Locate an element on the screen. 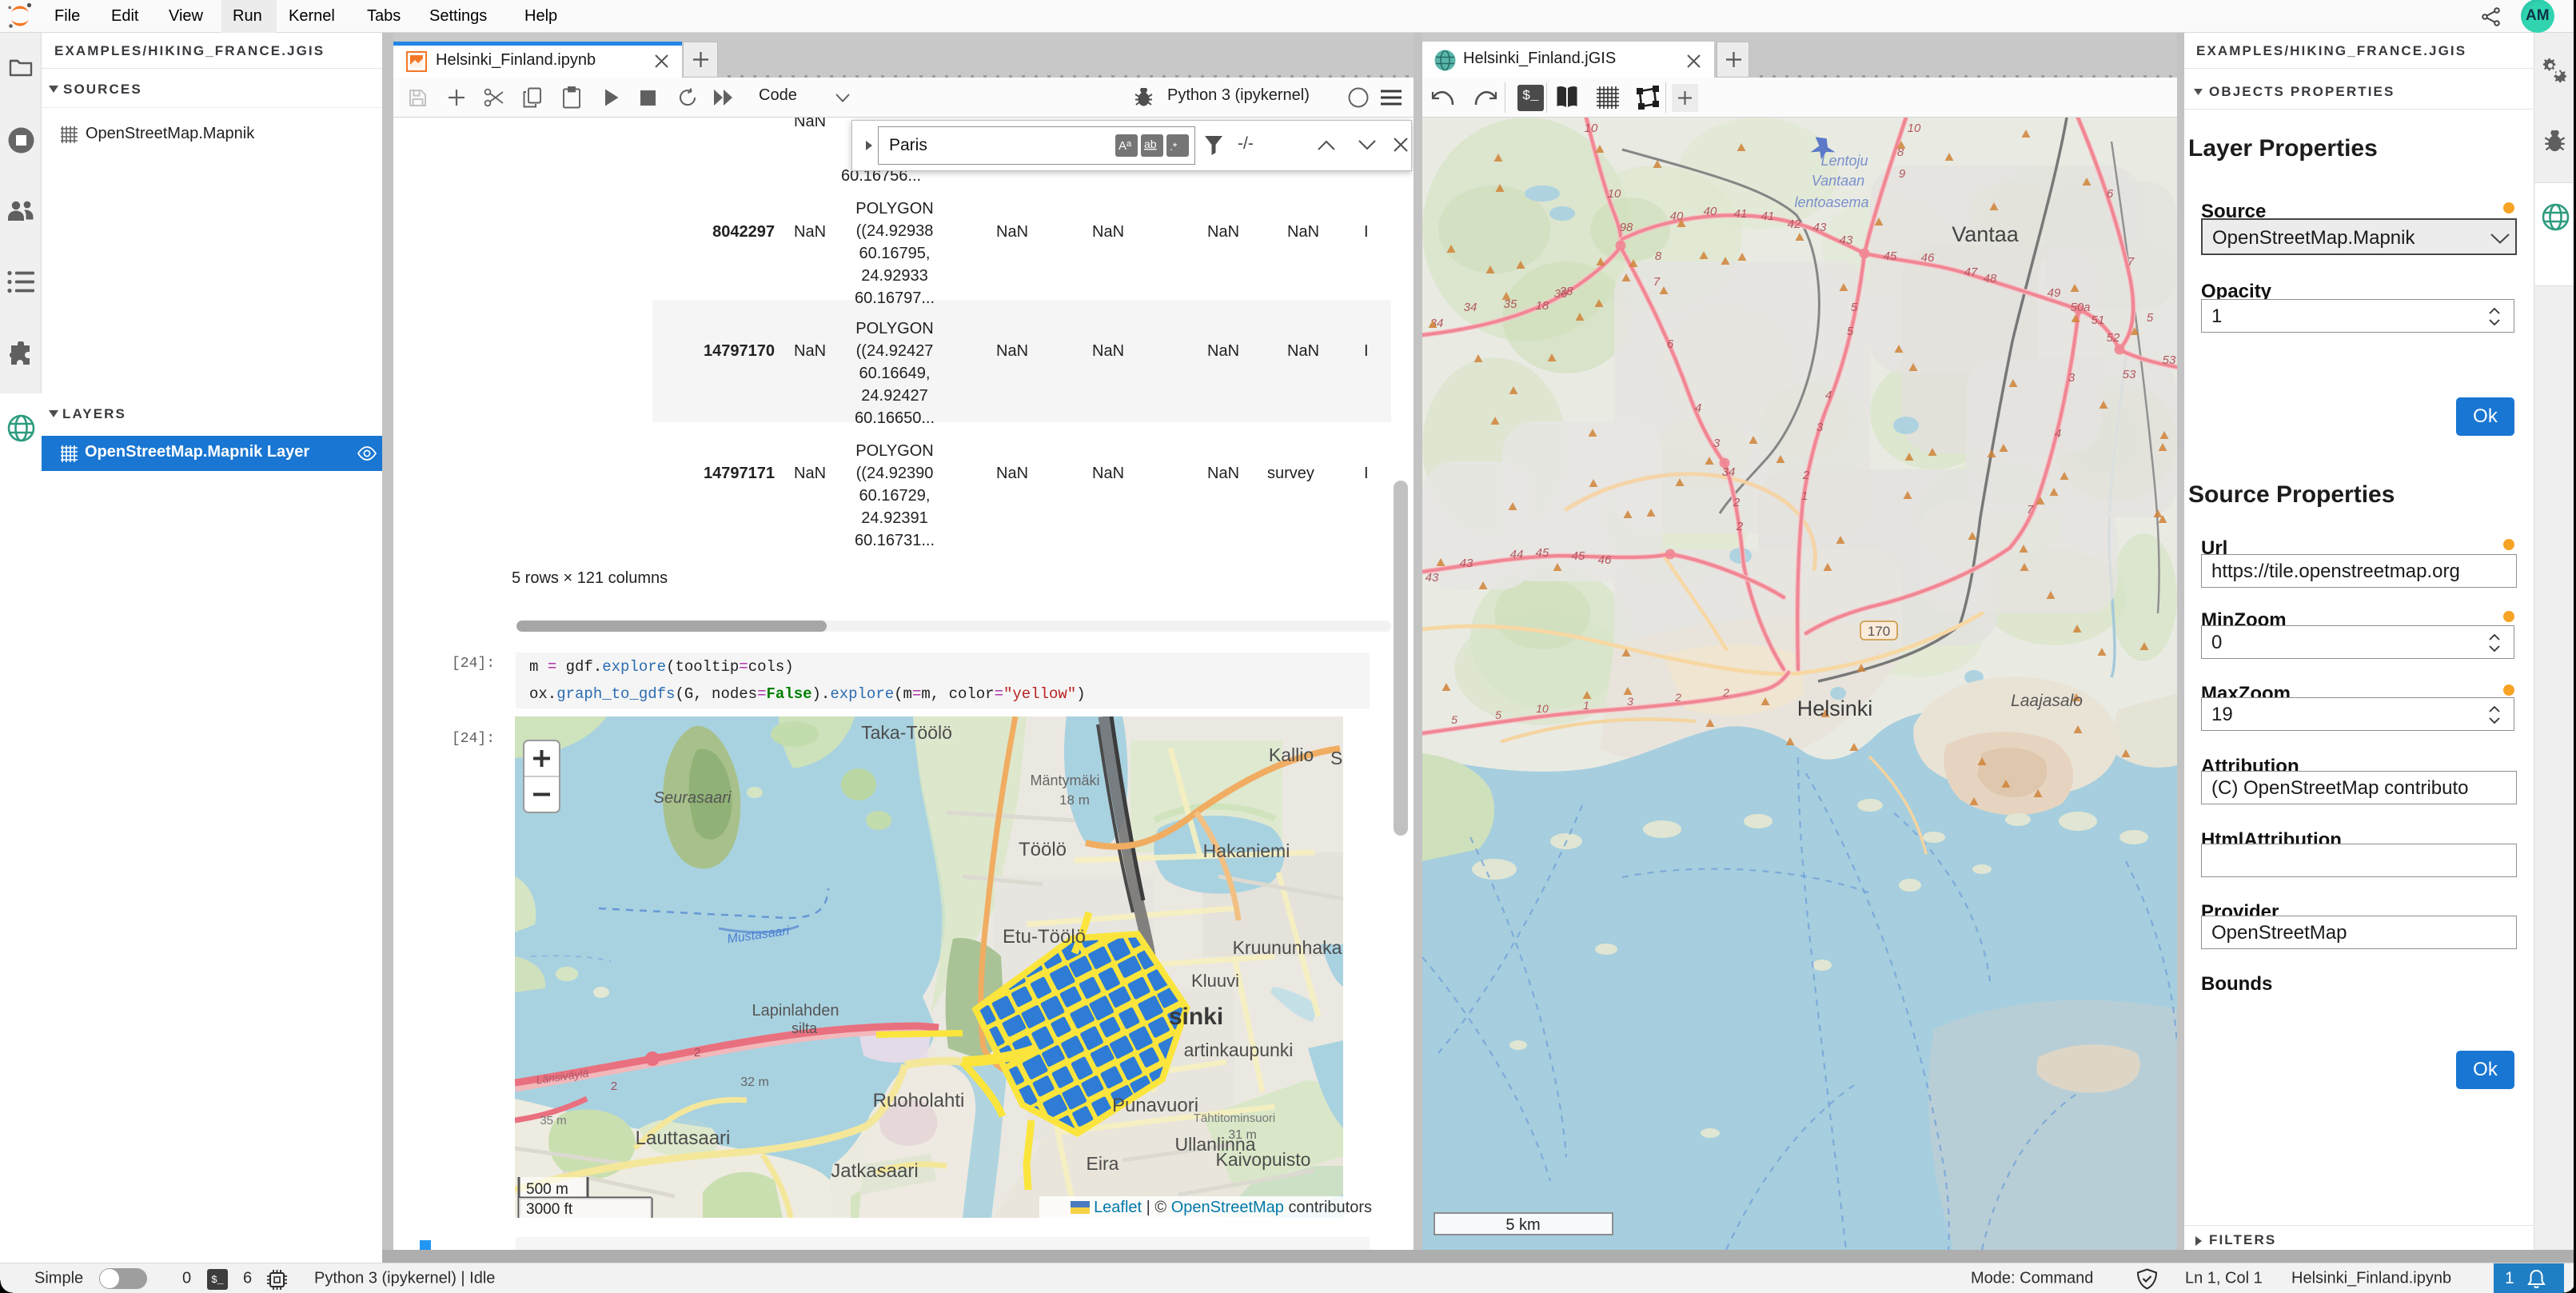  svg-text: 500 m is located at coordinates (547, 1189).